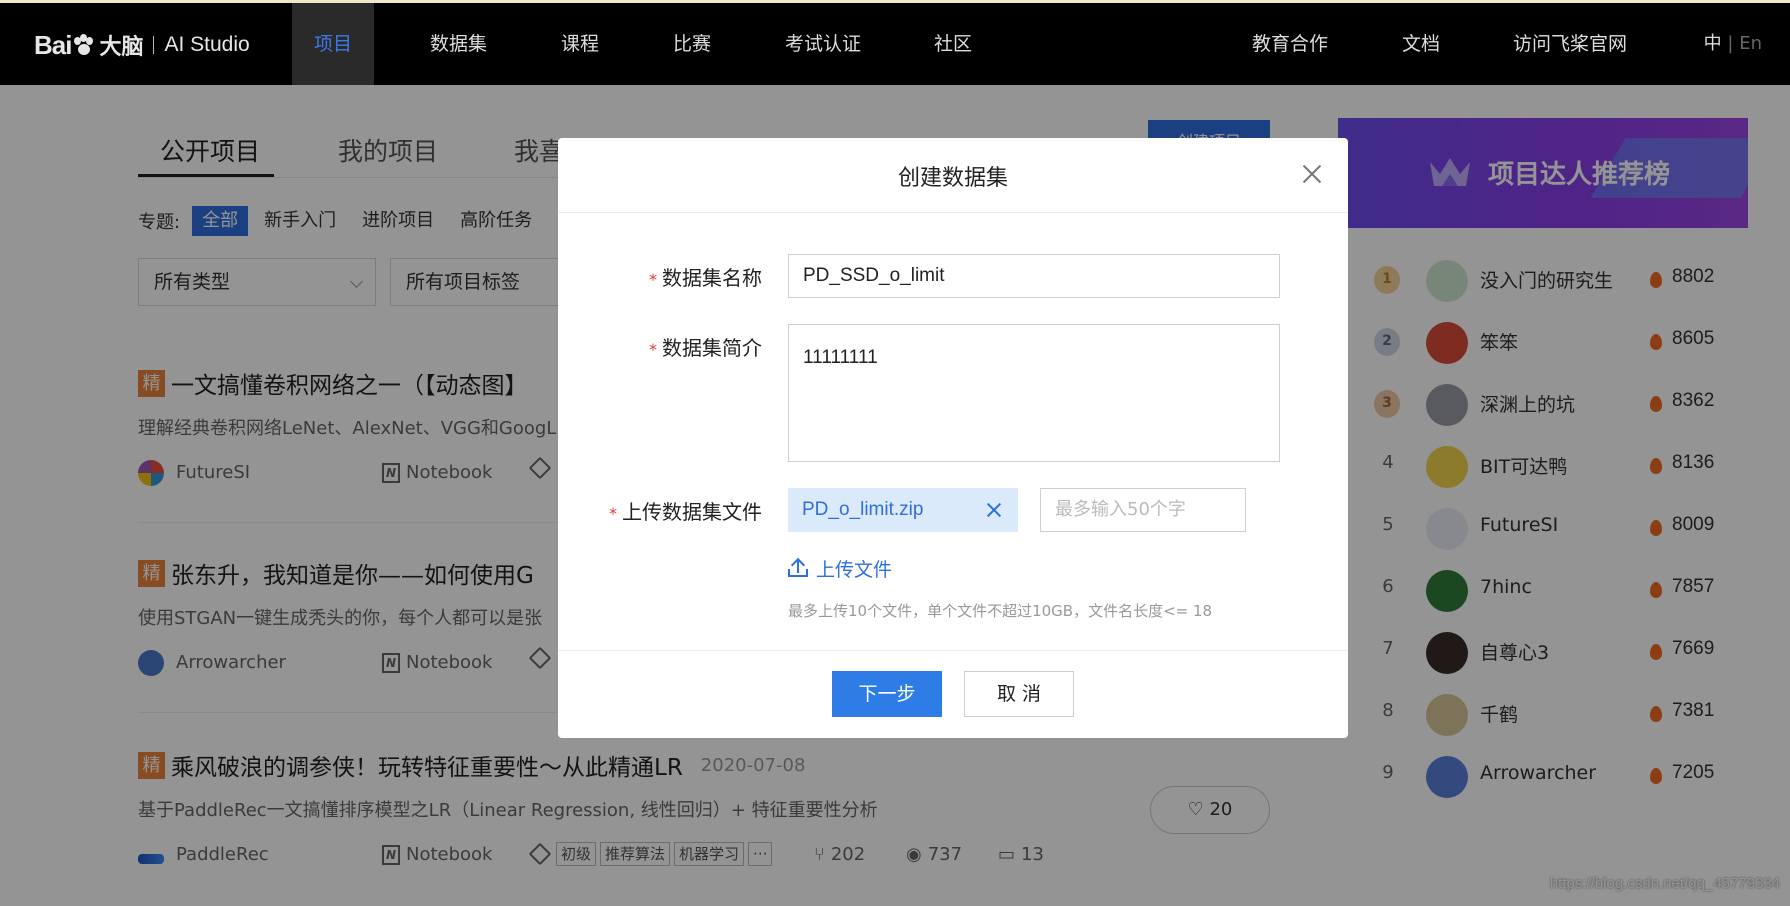  What do you see at coordinates (798, 567) in the screenshot?
I see `upload-icon` at bounding box center [798, 567].